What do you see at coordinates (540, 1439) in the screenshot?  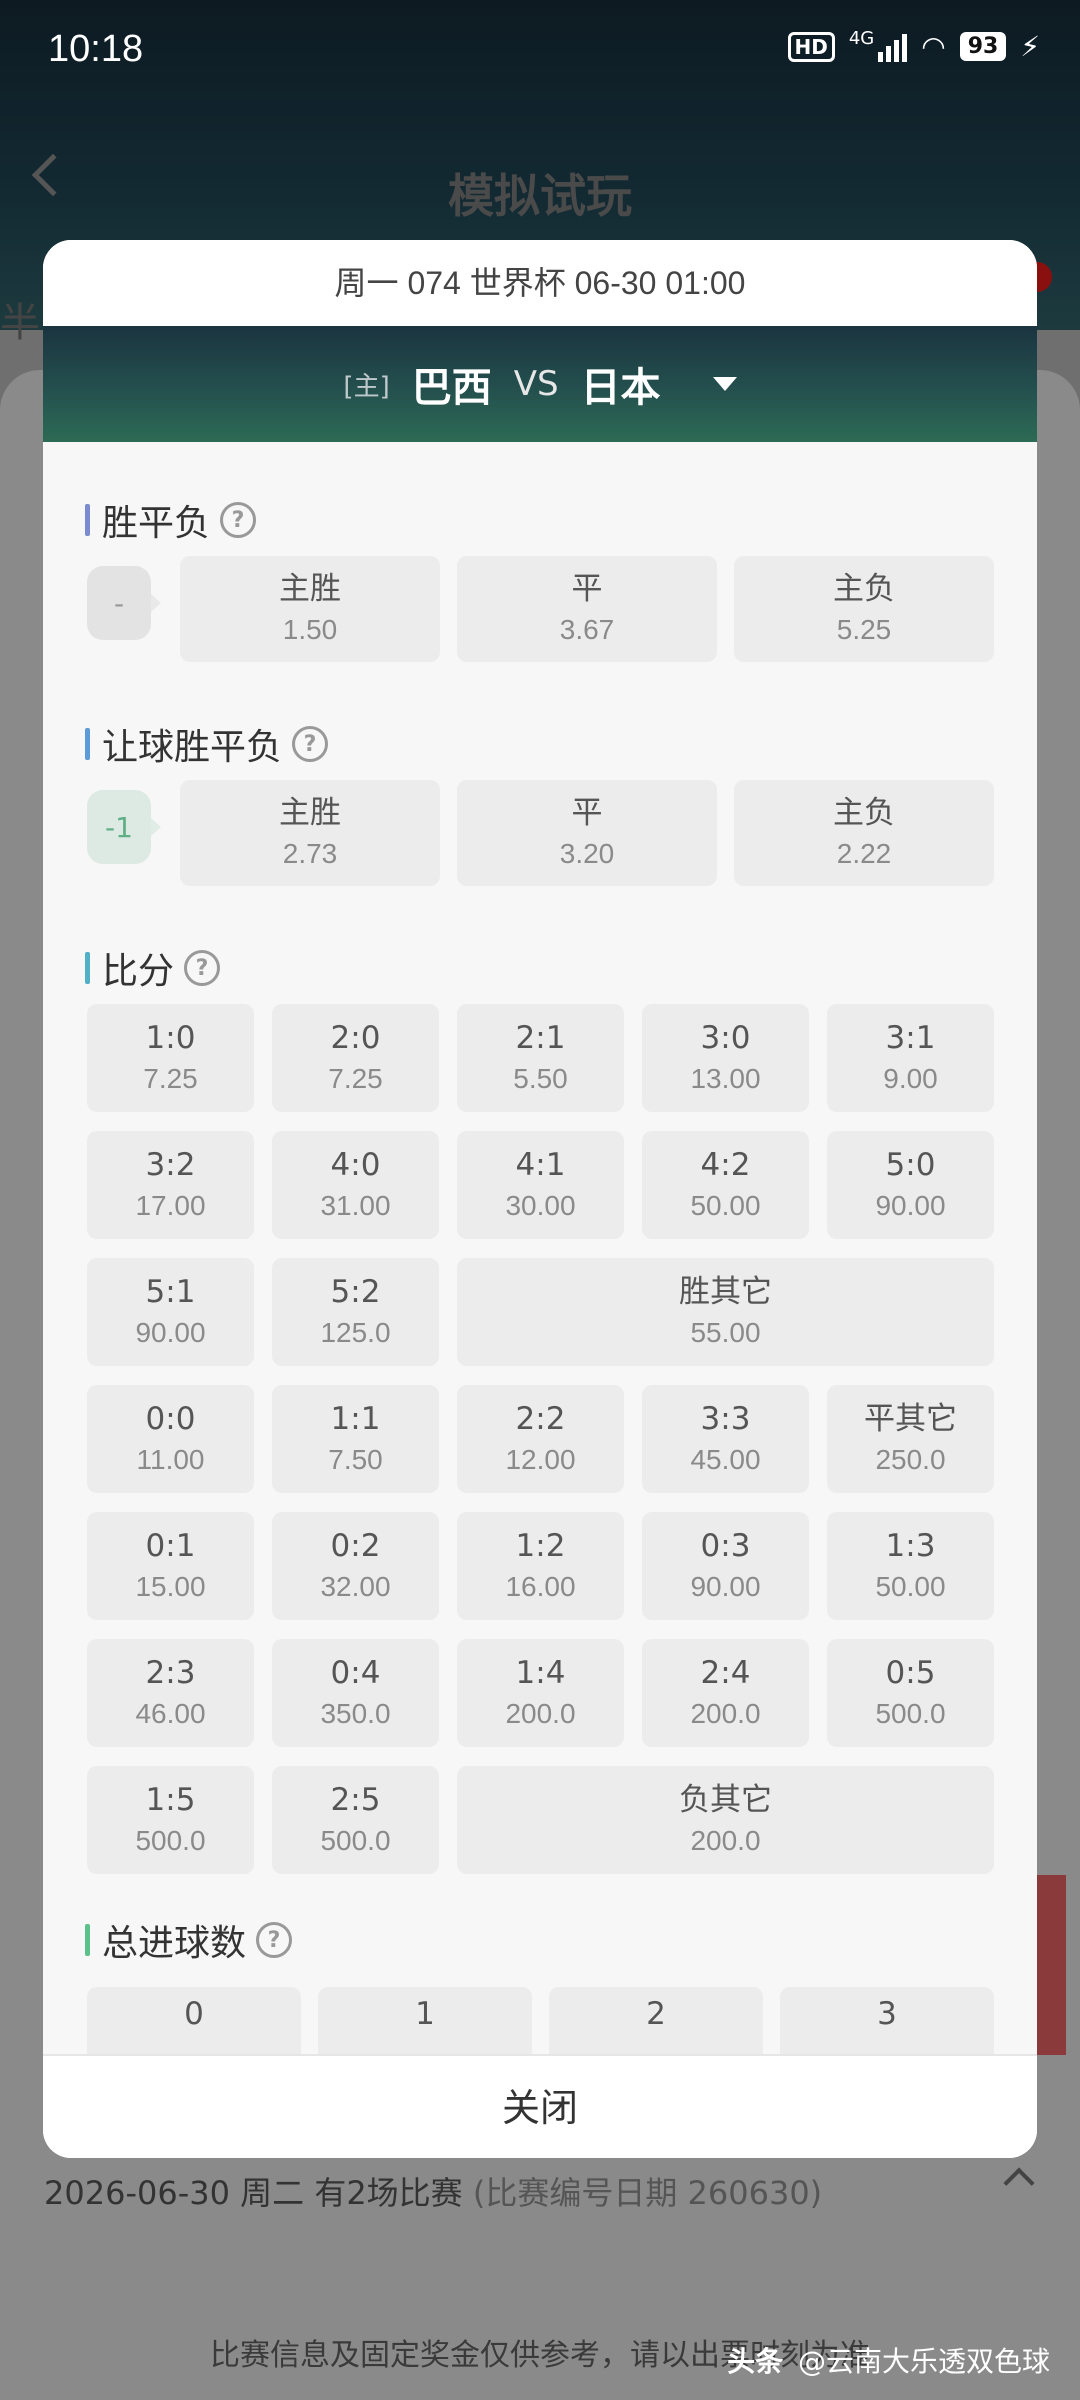 I see `score-option: 2:2 12.00` at bounding box center [540, 1439].